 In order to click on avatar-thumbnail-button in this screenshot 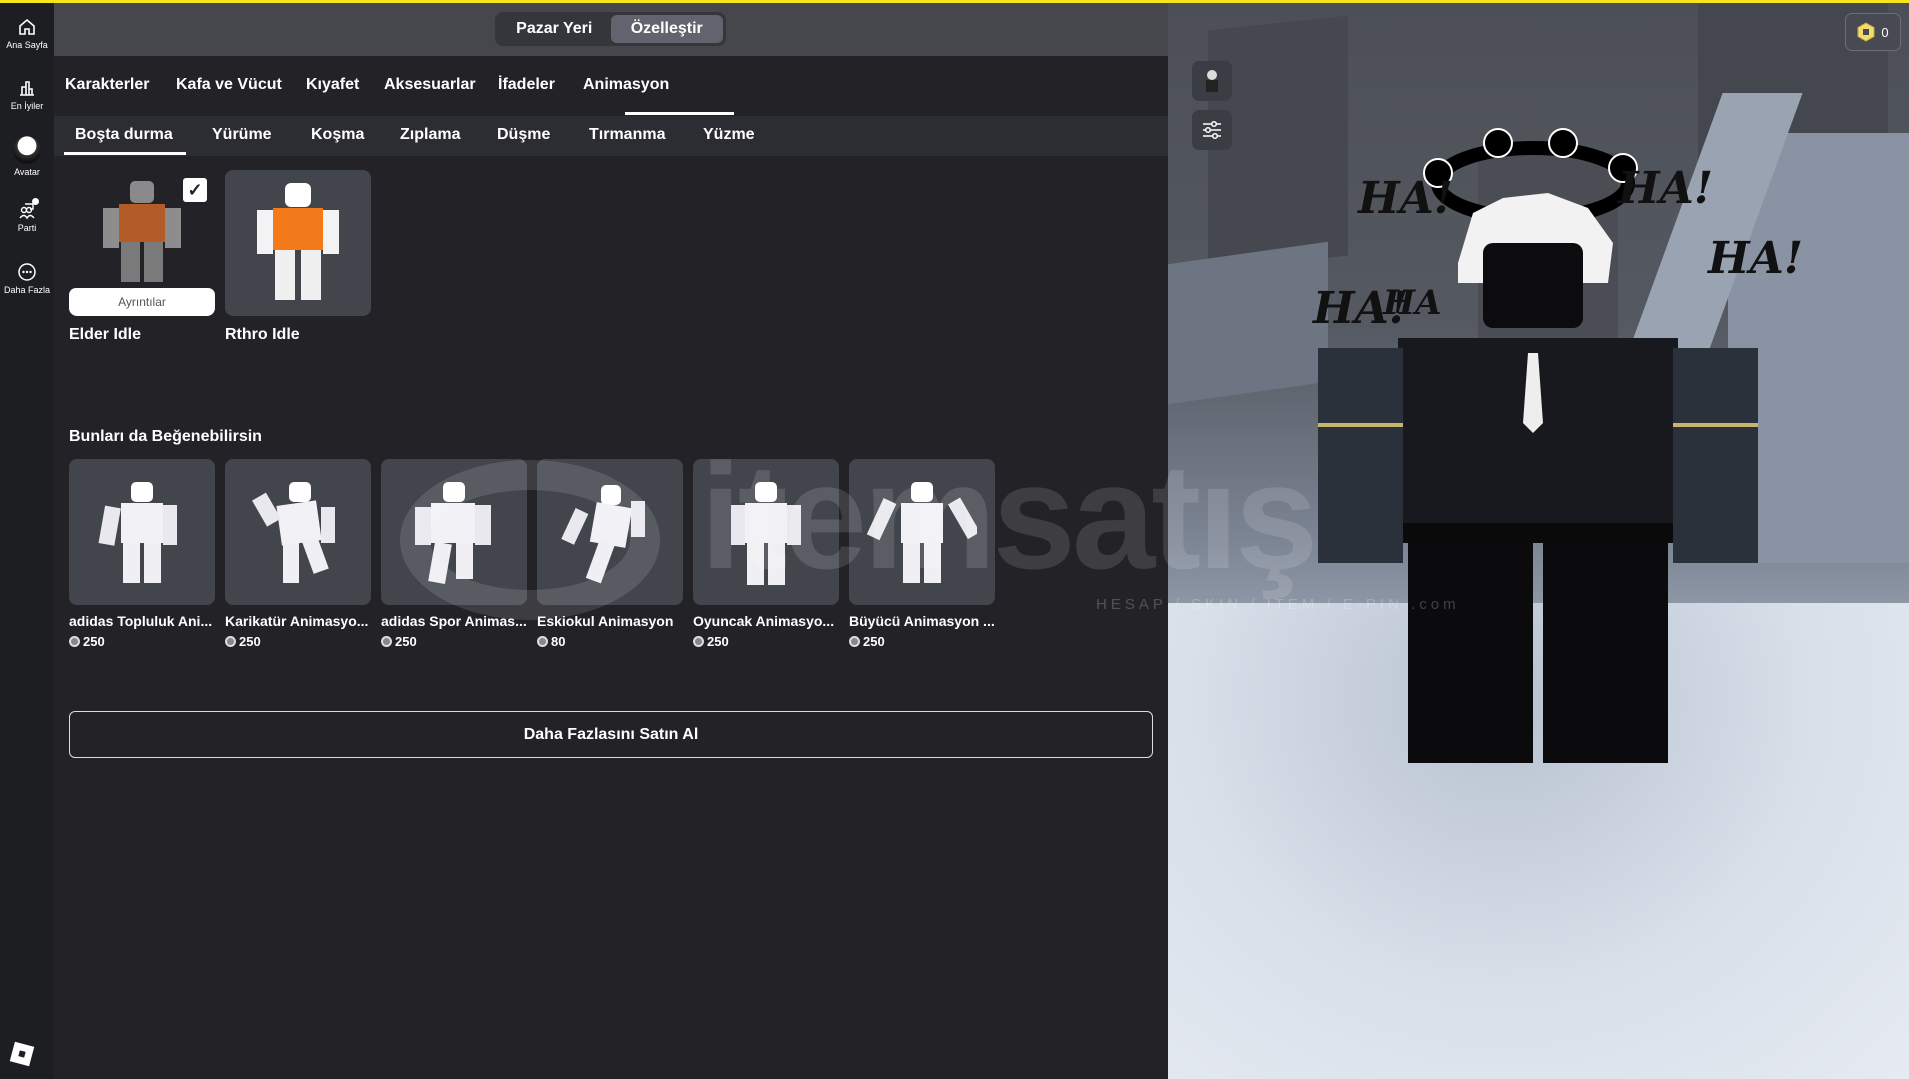, I will do `click(1212, 81)`.